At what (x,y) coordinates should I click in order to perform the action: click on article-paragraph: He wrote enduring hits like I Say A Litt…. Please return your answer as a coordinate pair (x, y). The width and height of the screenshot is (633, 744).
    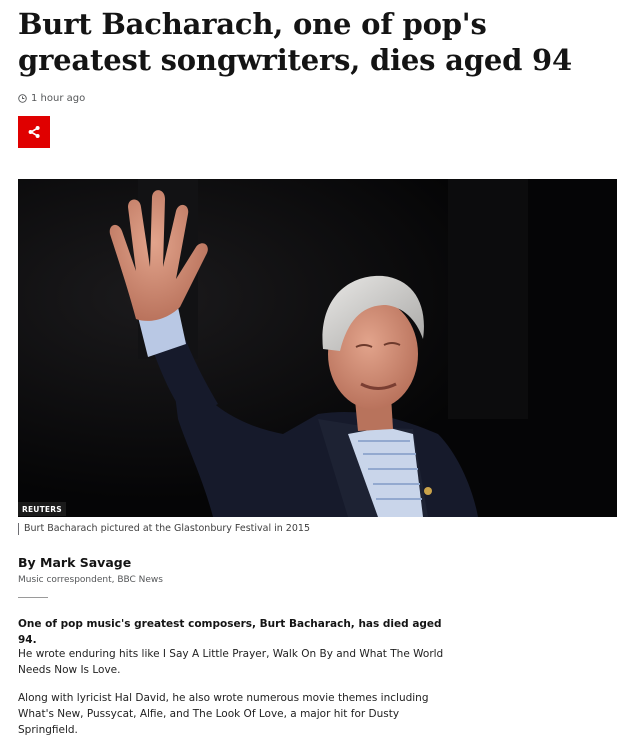
    Looking at the image, I should click on (231, 662).